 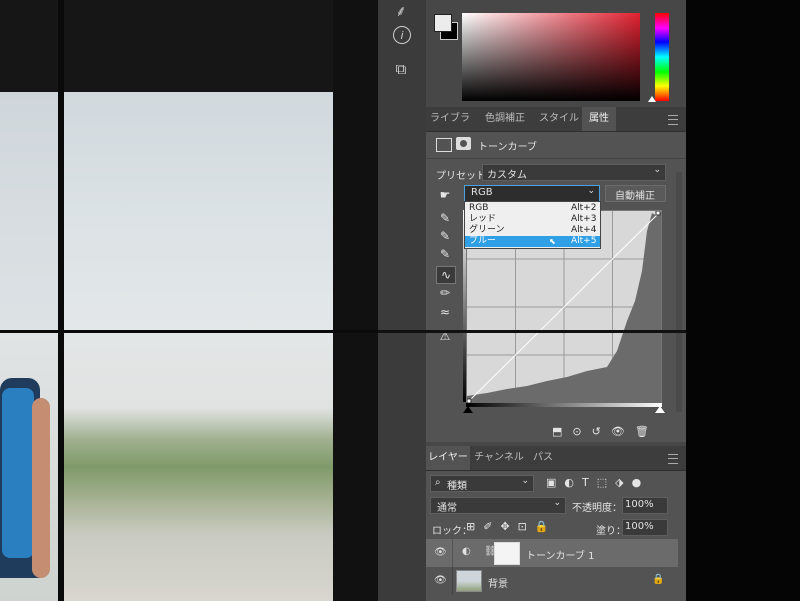 What do you see at coordinates (445, 293) in the screenshot?
I see `pencil-tool-icon: ✏` at bounding box center [445, 293].